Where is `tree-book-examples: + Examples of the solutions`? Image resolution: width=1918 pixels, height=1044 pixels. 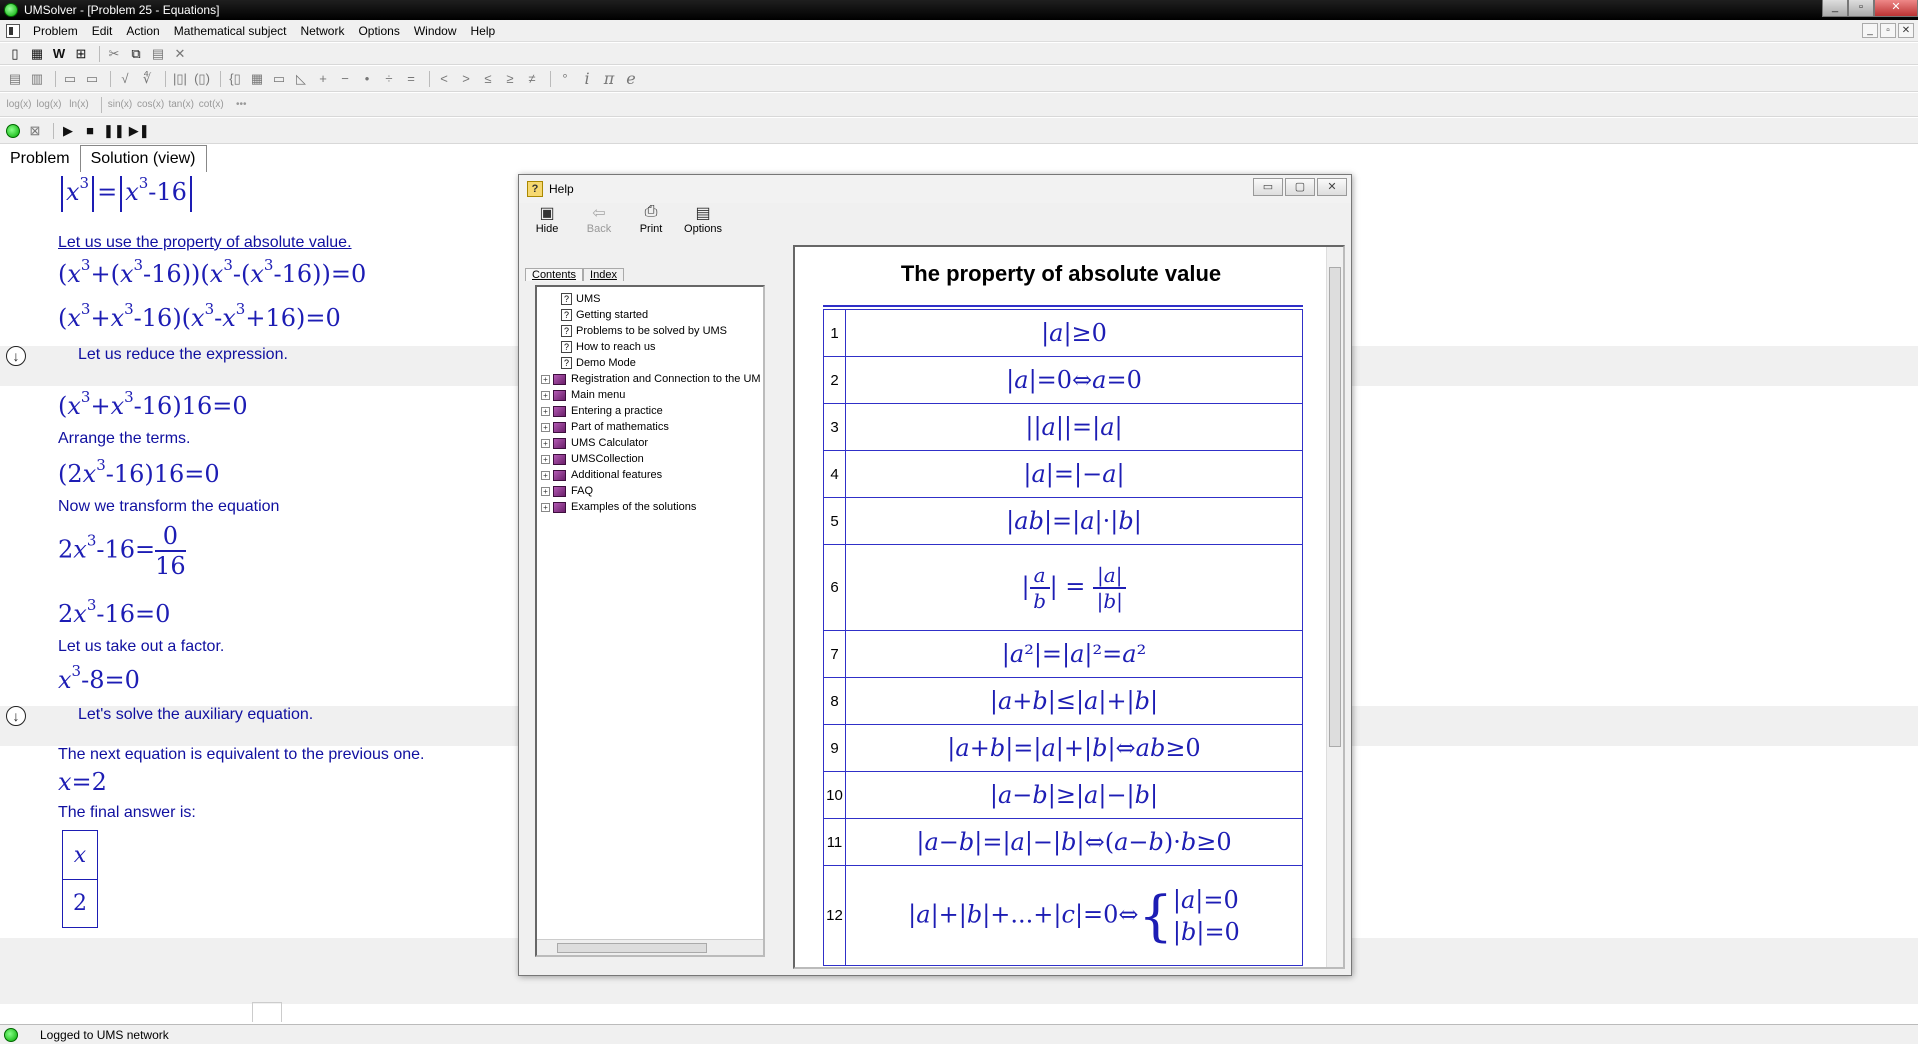 tree-book-examples: + Examples of the solutions is located at coordinates (650, 507).